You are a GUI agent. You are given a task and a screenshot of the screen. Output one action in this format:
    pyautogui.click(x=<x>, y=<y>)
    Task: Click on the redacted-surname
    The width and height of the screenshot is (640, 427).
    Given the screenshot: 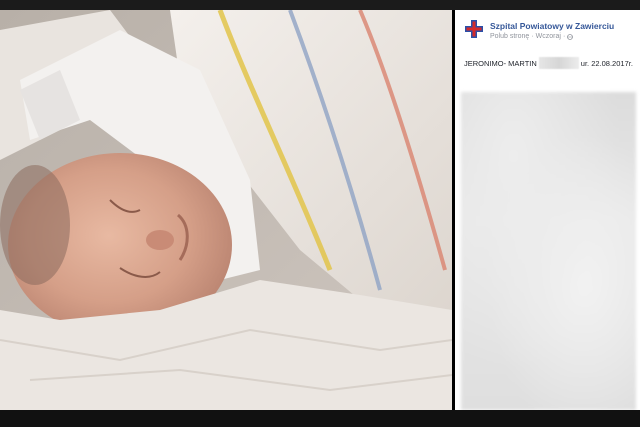 What is the action you would take?
    pyautogui.click(x=558, y=63)
    